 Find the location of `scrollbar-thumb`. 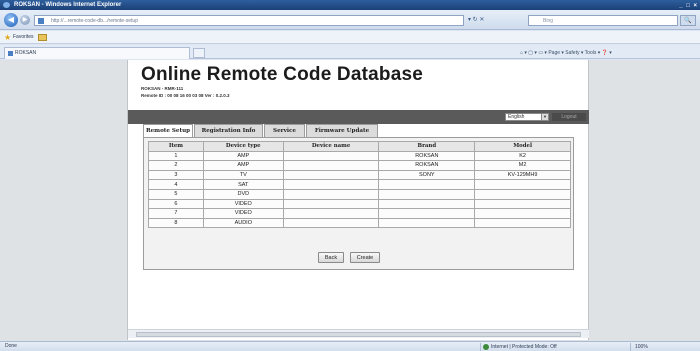

scrollbar-thumb is located at coordinates (358, 334).